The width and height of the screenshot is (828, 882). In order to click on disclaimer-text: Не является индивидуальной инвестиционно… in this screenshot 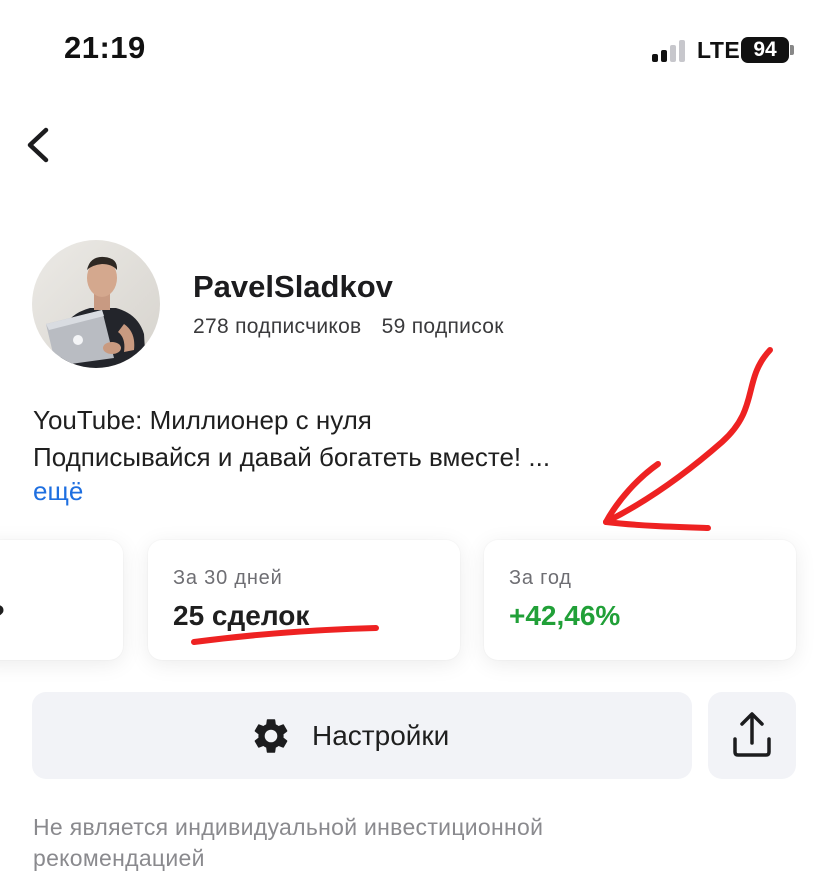, I will do `click(288, 842)`.